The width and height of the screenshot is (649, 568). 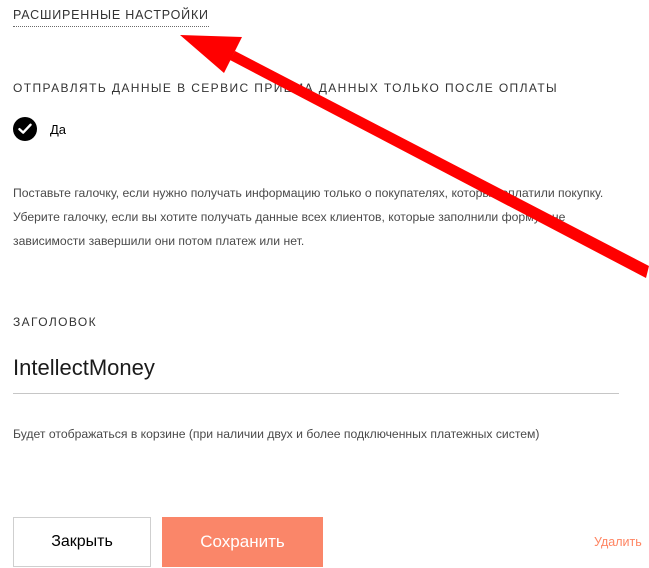 I want to click on send-after-payment-checkbox-row: Да, so click(x=39, y=129).